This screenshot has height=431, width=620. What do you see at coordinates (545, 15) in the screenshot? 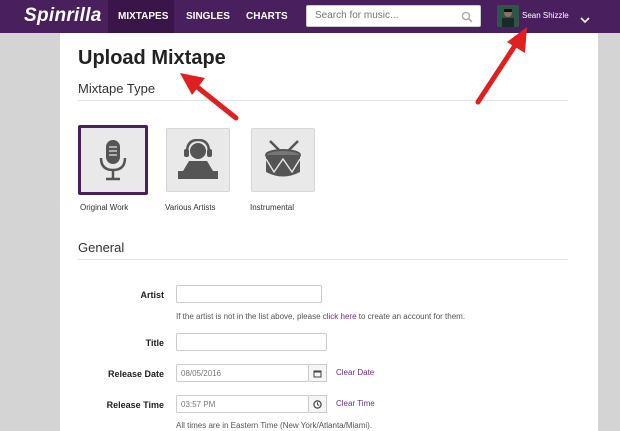
I see `username: Sean Shizzle` at bounding box center [545, 15].